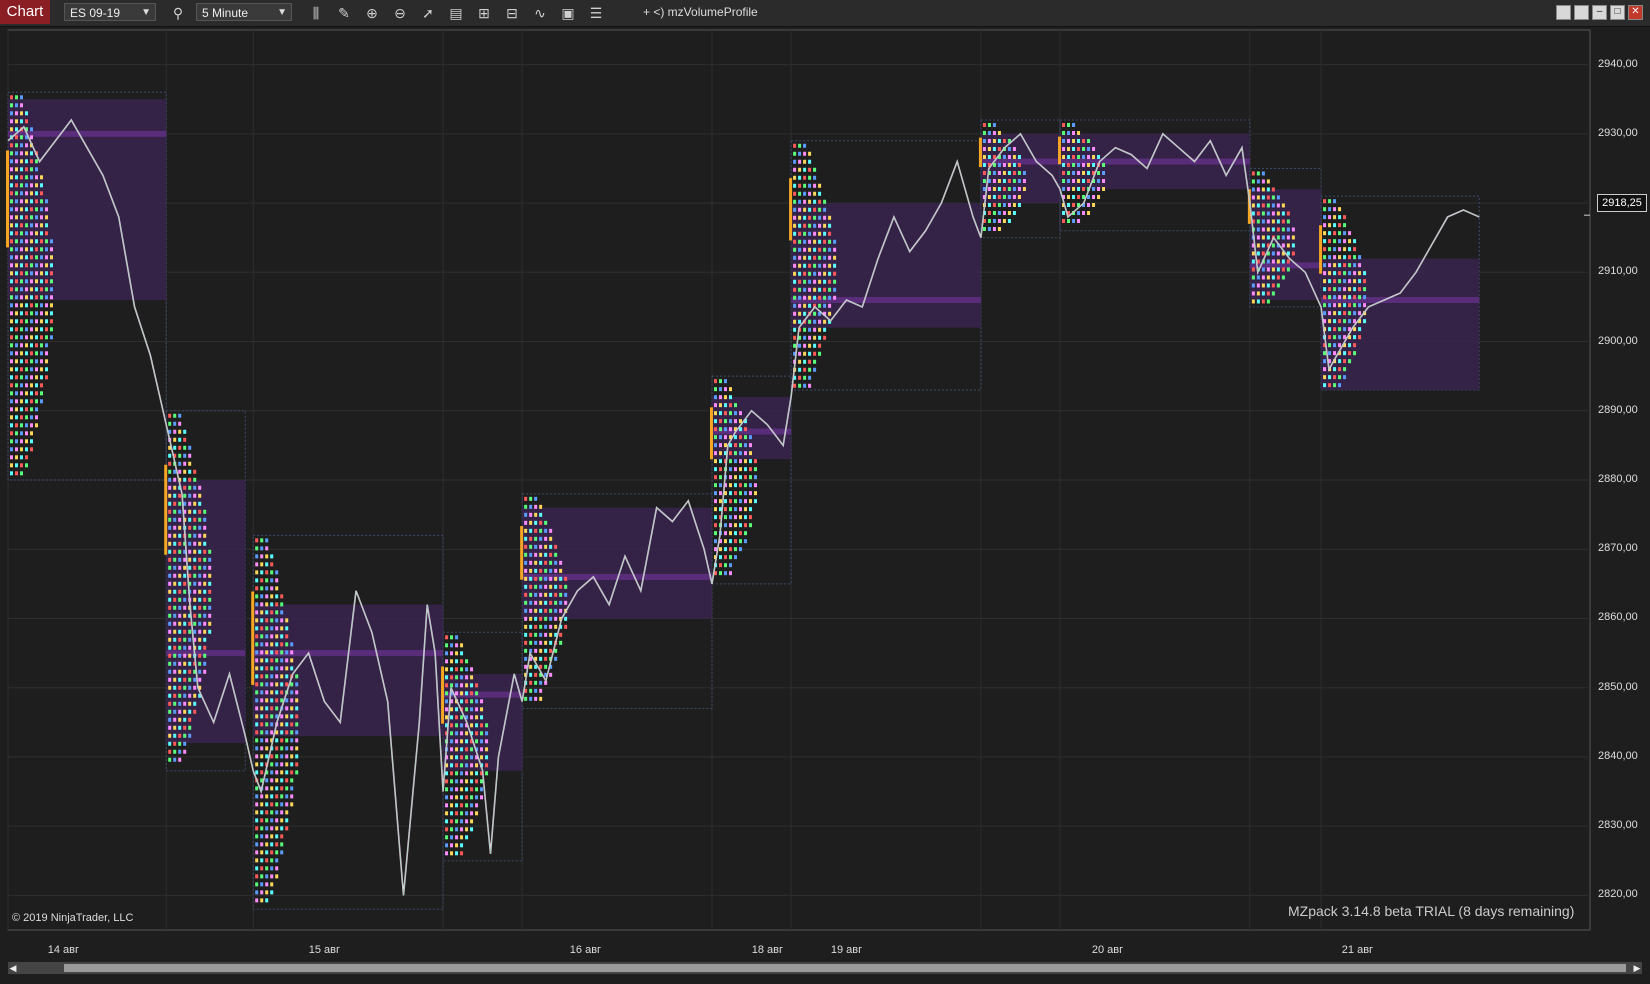 The image size is (1650, 984). I want to click on horizontal-scrollbar: ◀ ▶, so click(825, 968).